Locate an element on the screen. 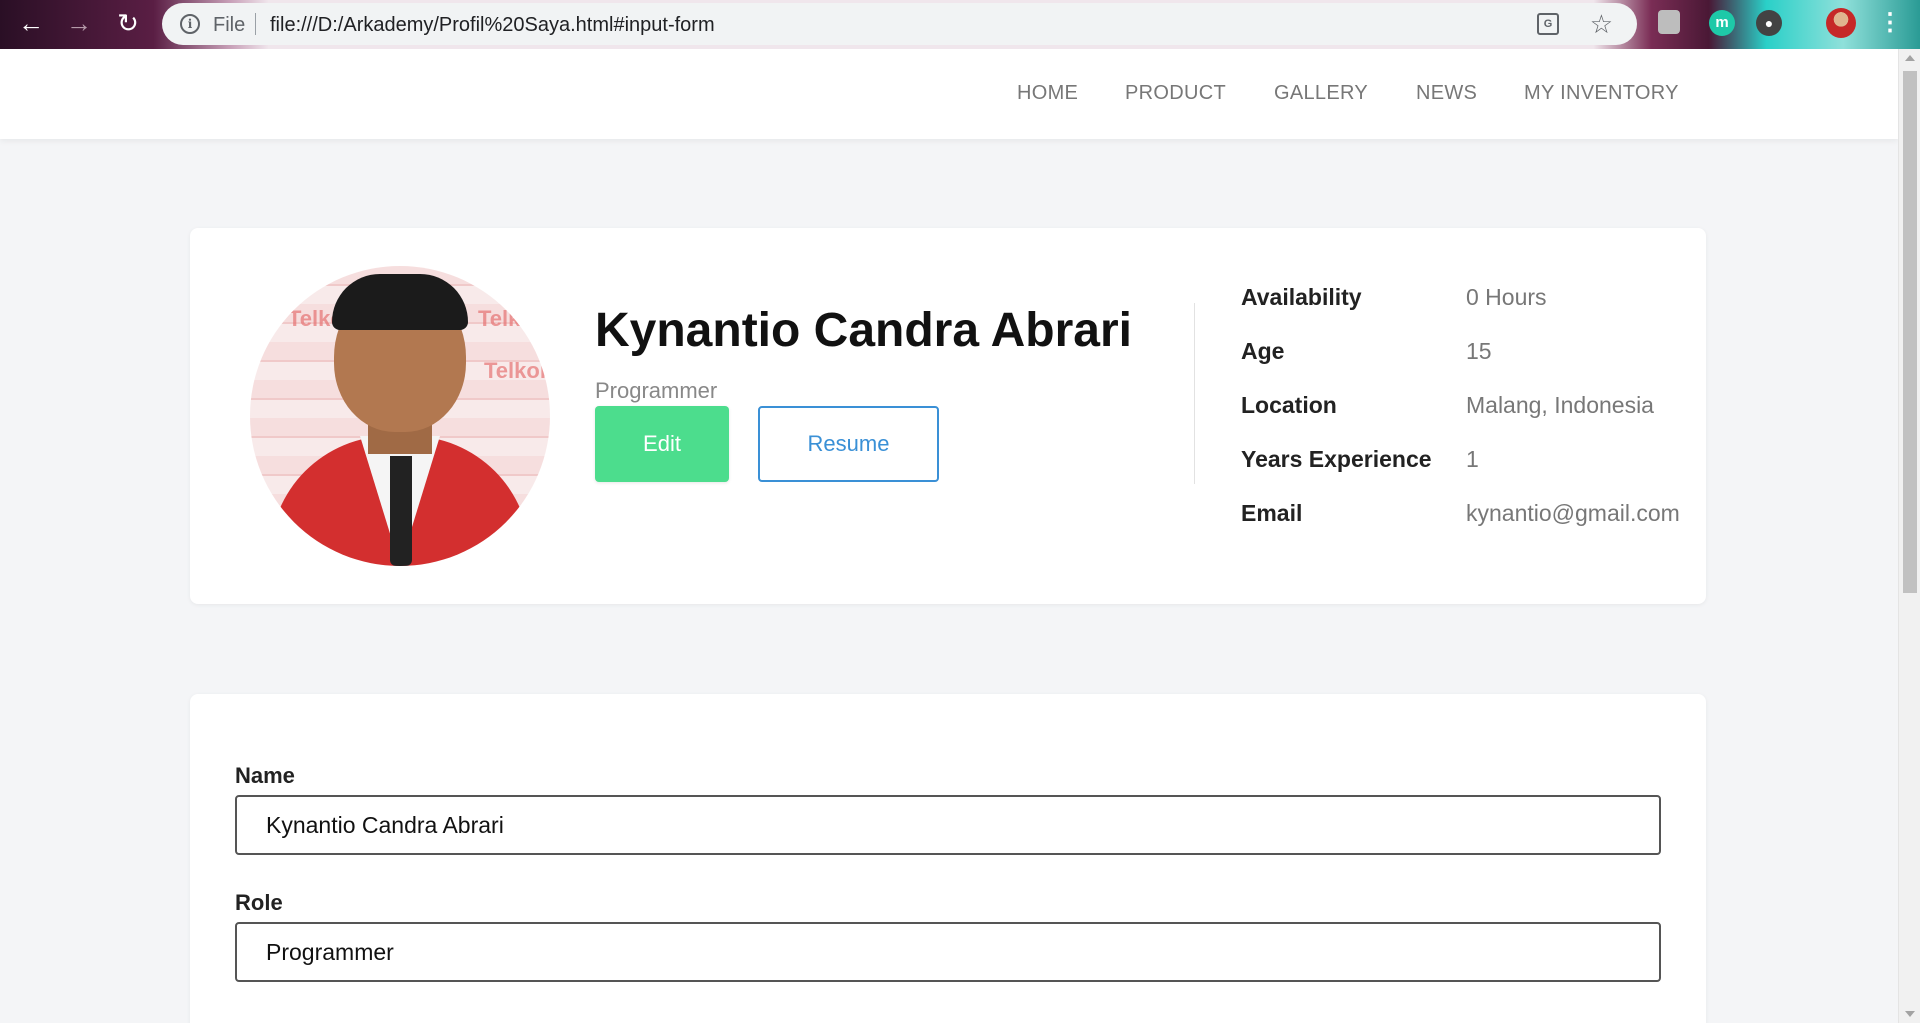 The image size is (1920, 1023). profile-name: Kynantio Candra Abrari is located at coordinates (863, 330).